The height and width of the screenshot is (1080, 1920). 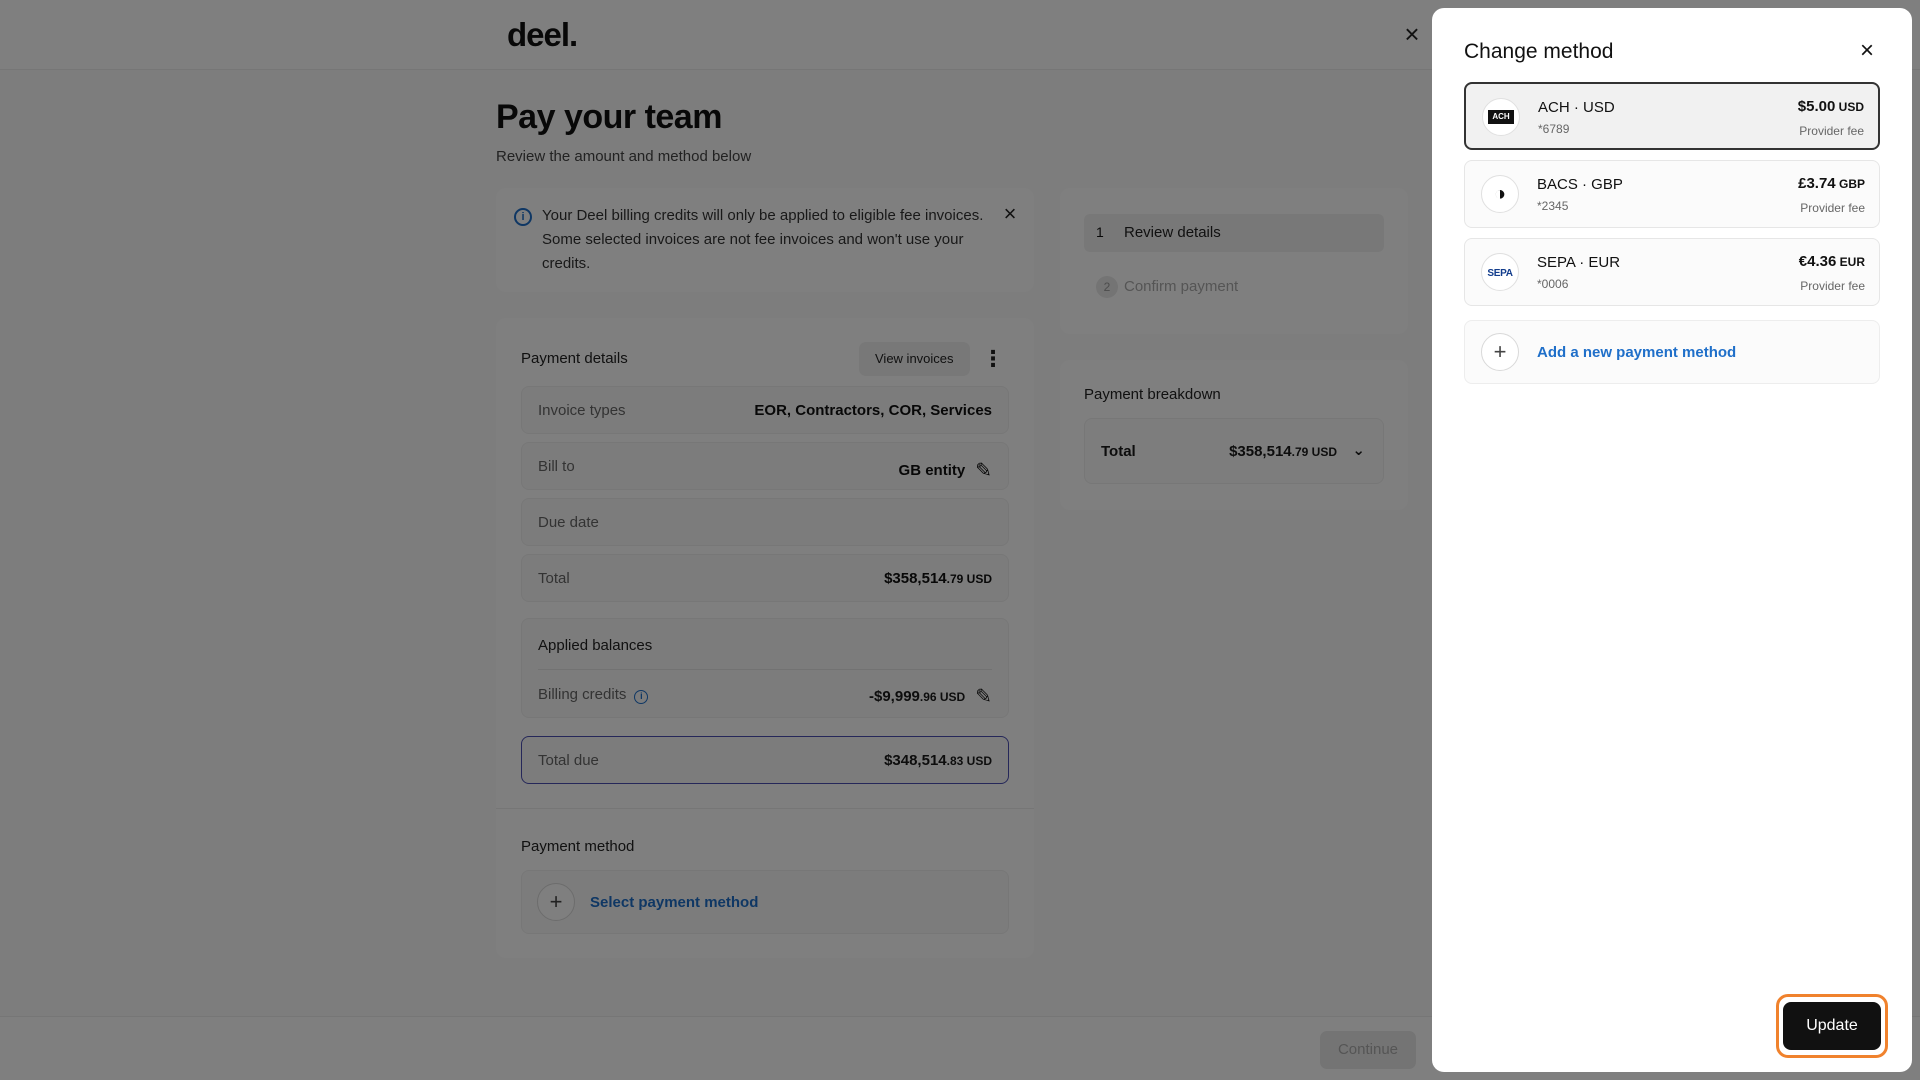 I want to click on update-button-focus-ring: Update, so click(x=1832, y=1026).